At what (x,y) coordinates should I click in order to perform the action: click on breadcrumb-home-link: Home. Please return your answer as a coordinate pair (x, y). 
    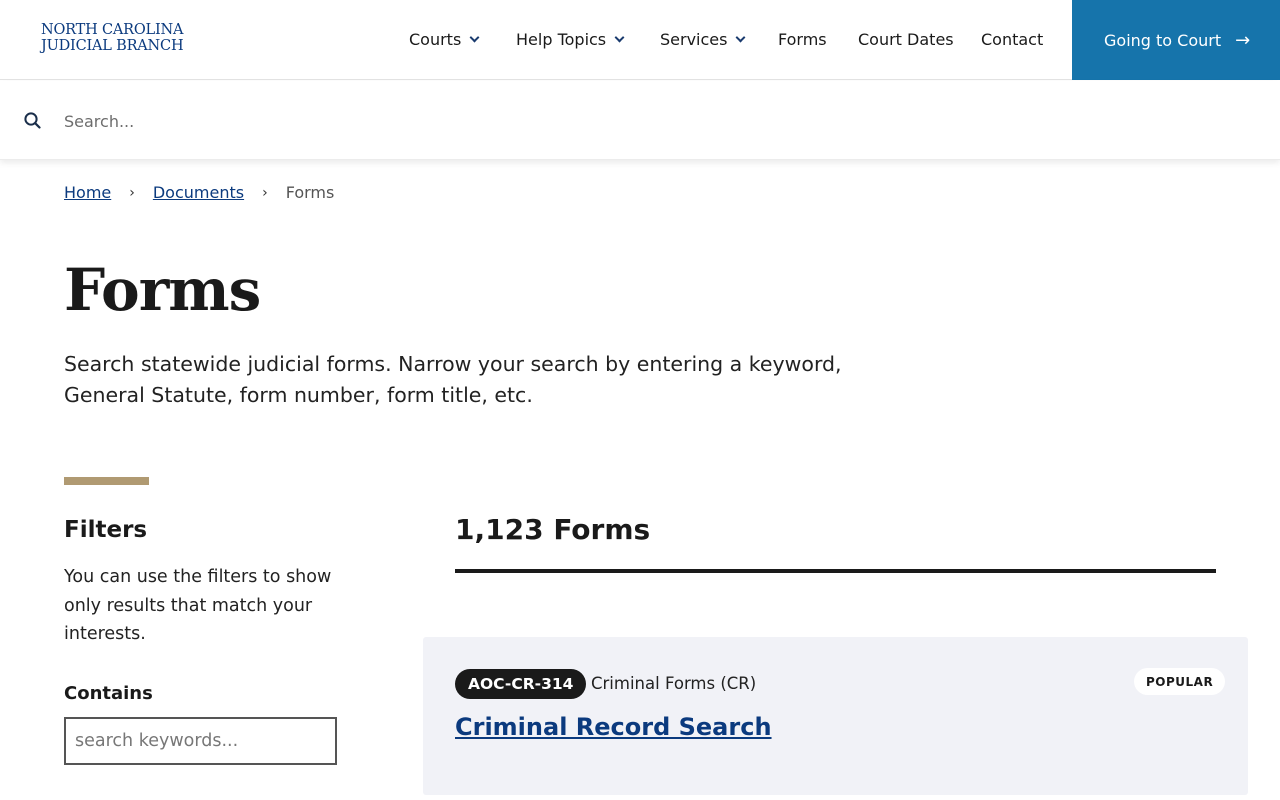
    Looking at the image, I should click on (87, 192).